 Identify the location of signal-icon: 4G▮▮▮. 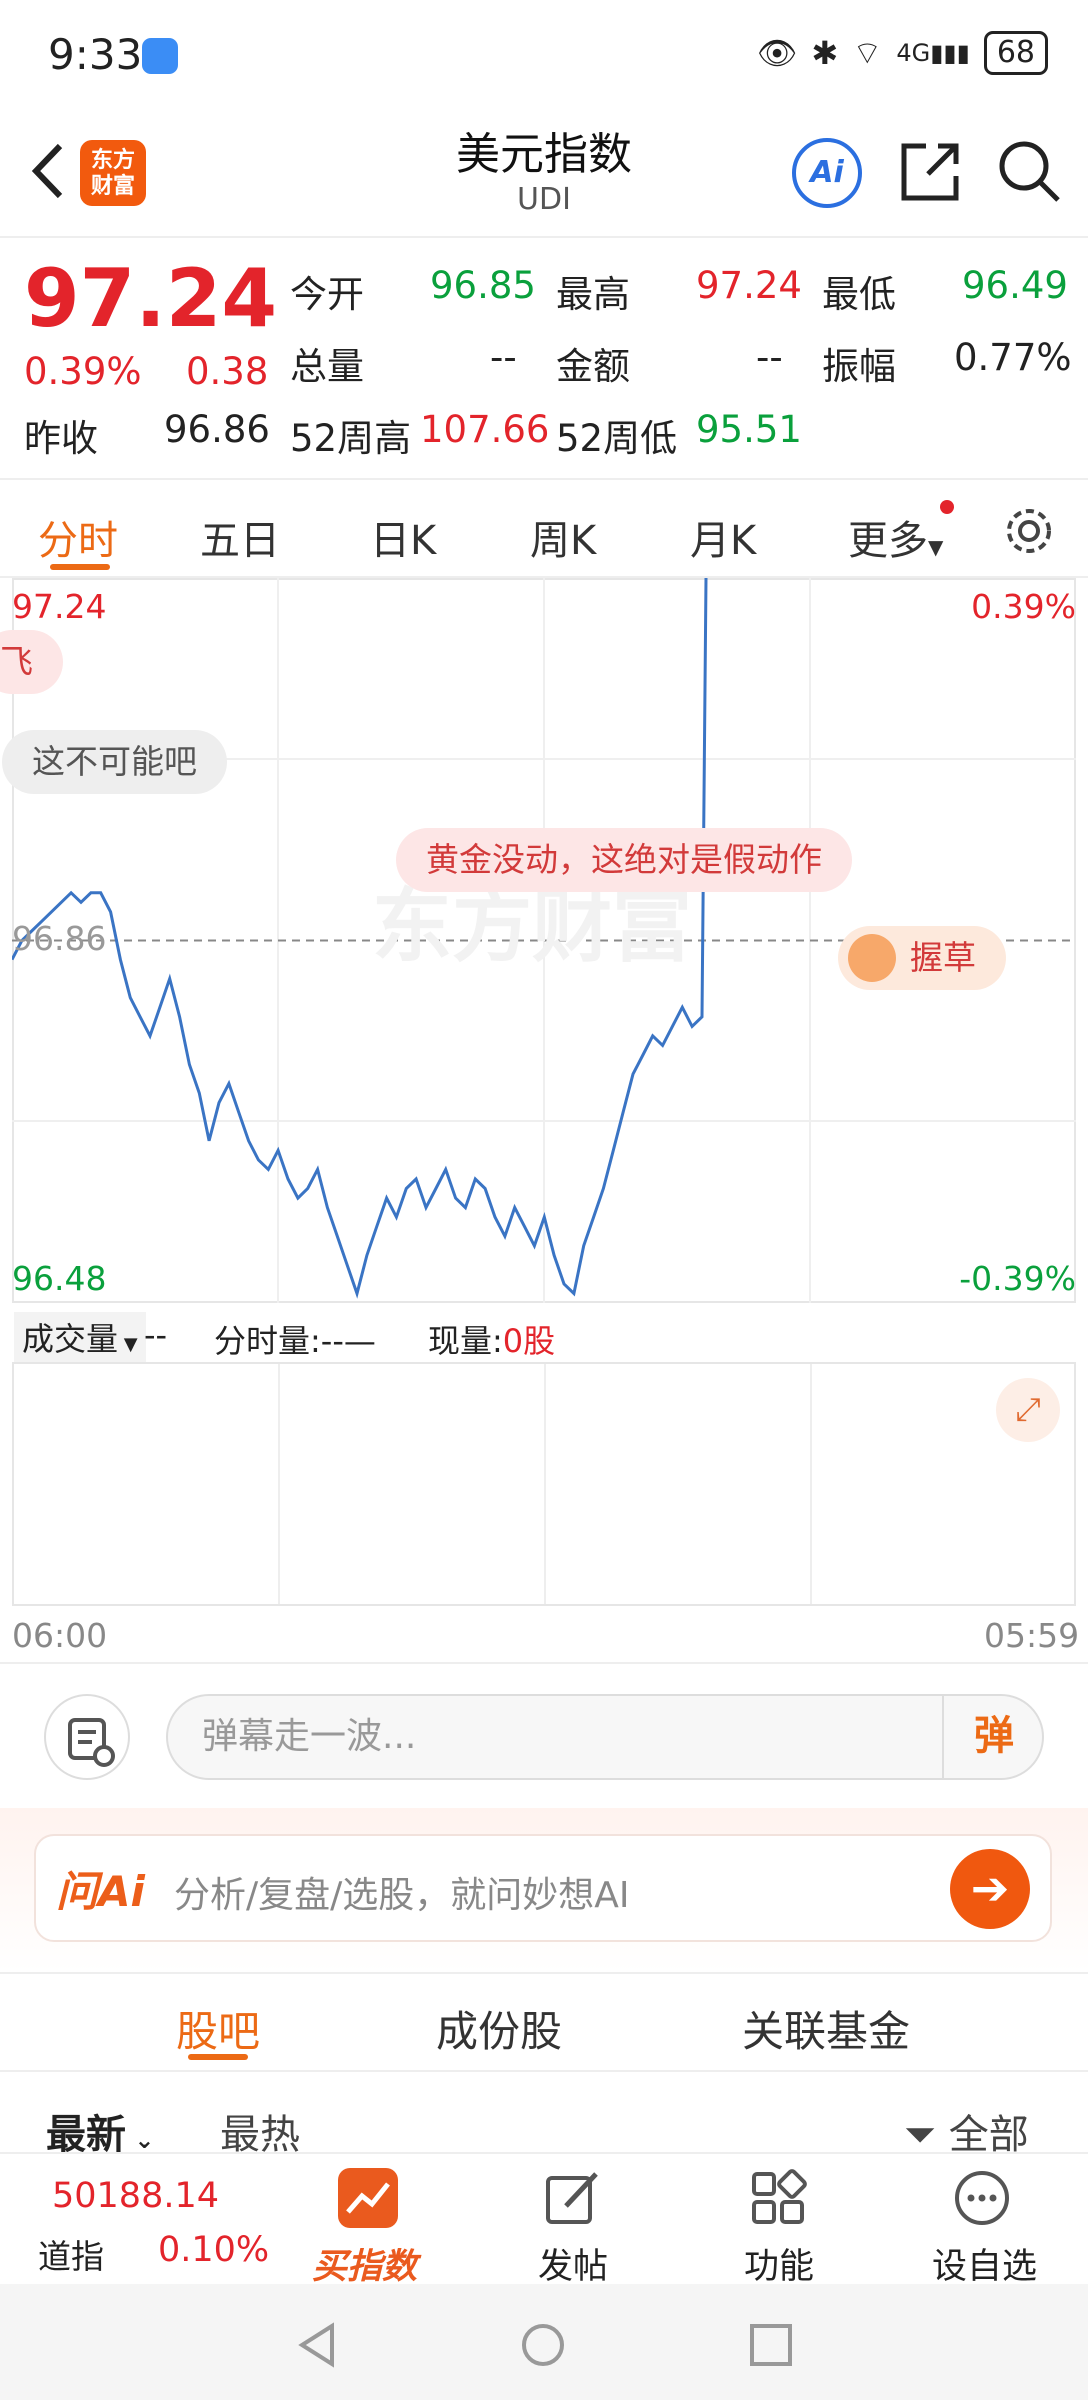
(933, 53).